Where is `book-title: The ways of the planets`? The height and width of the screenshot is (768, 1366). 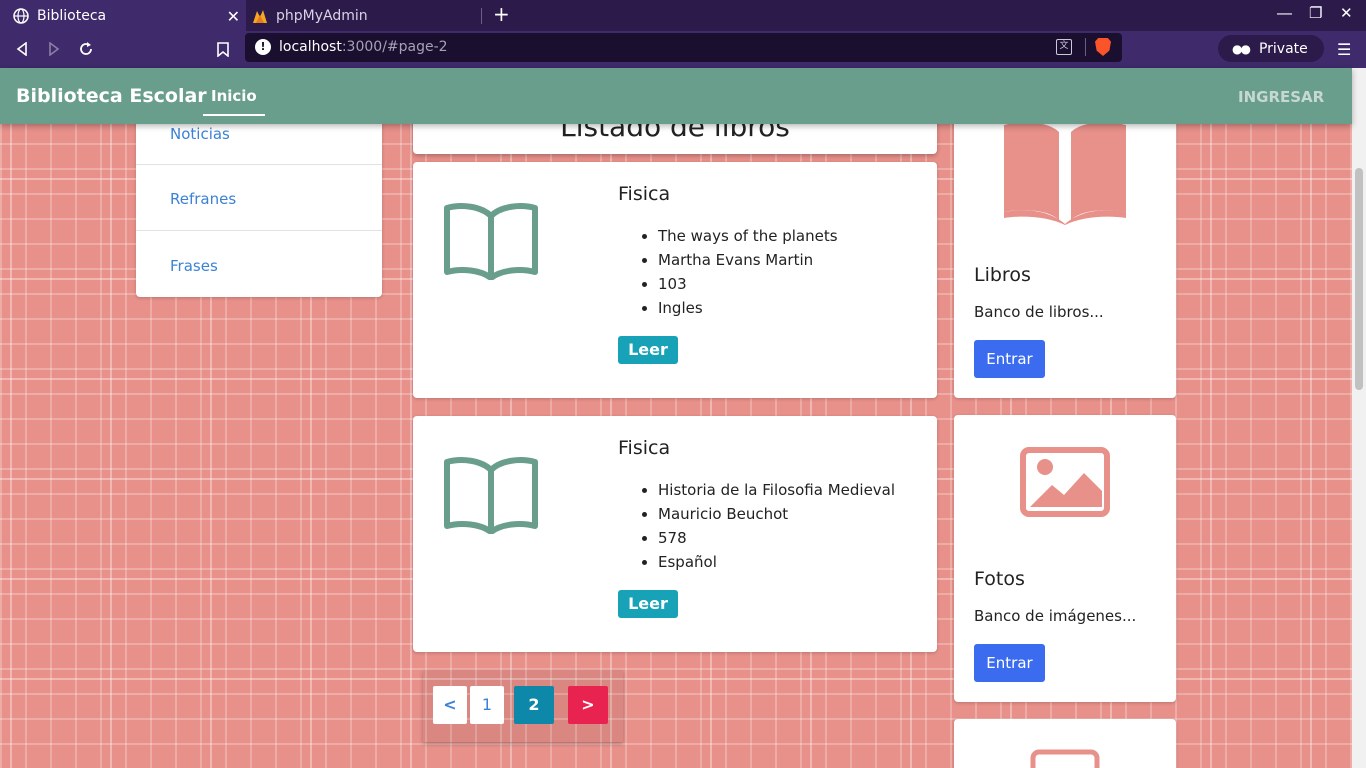
book-title: The ways of the planets is located at coordinates (748, 236).